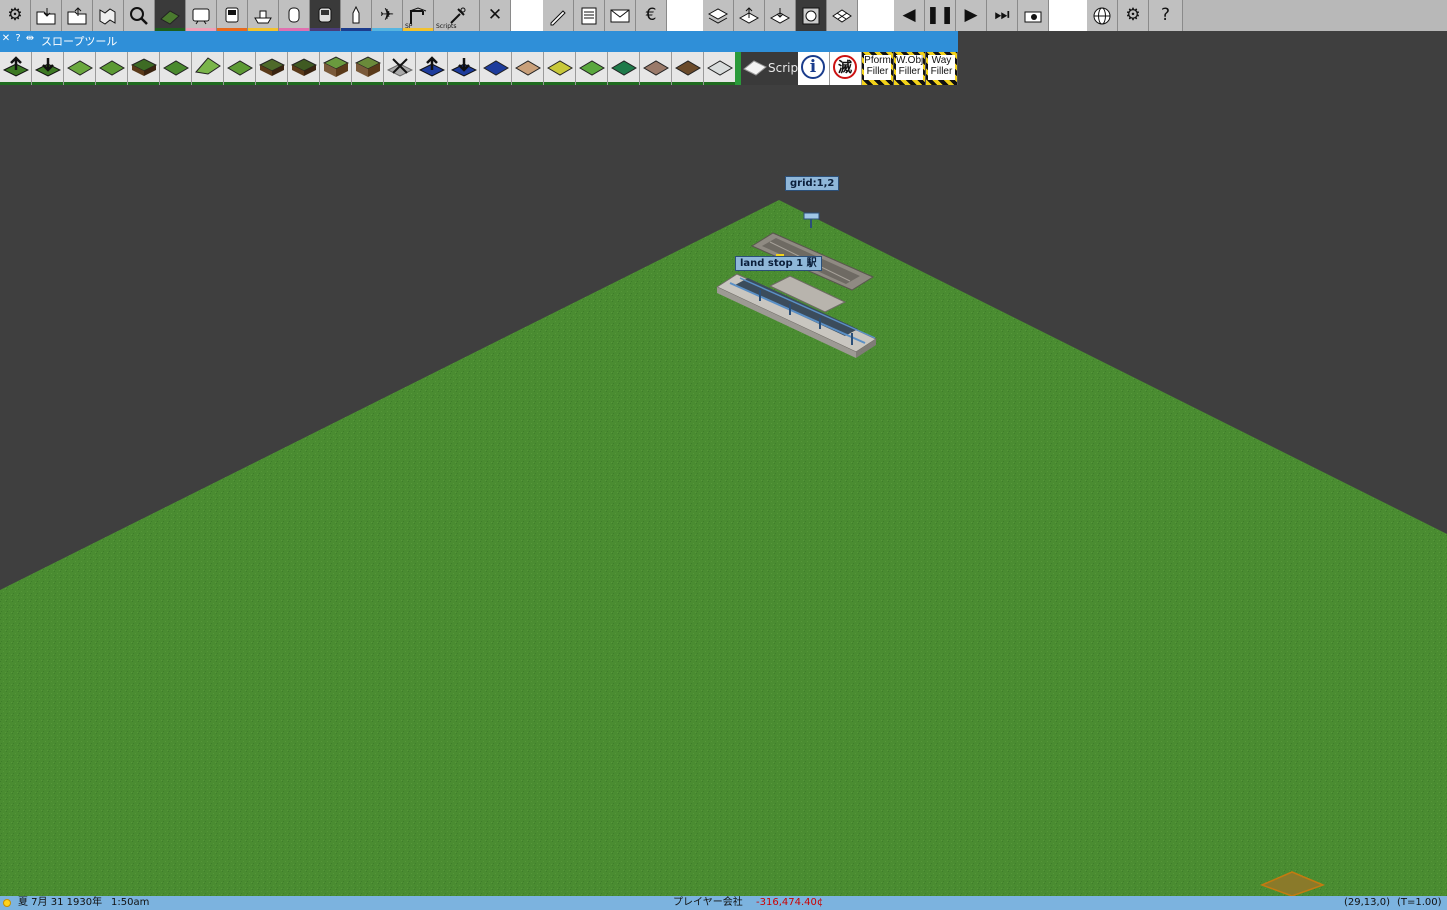 The image size is (1447, 910). Describe the element at coordinates (457, 15) in the screenshot. I see `scripts-tool-icon: Scripts` at that location.